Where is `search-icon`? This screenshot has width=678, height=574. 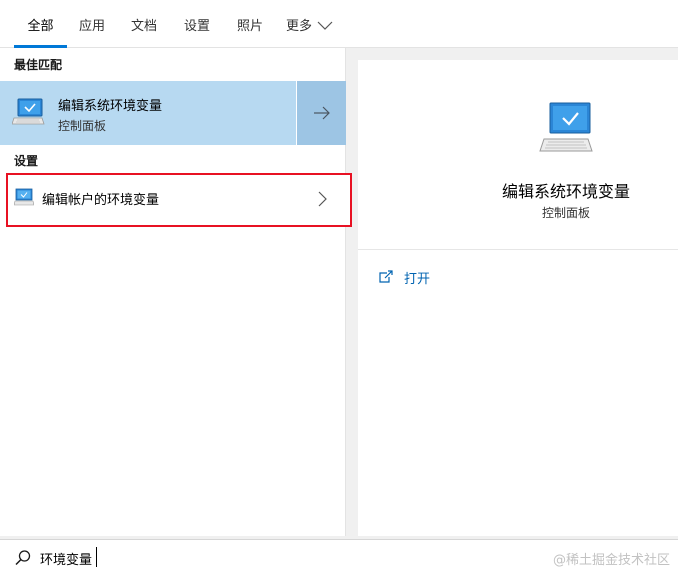 search-icon is located at coordinates (23, 558).